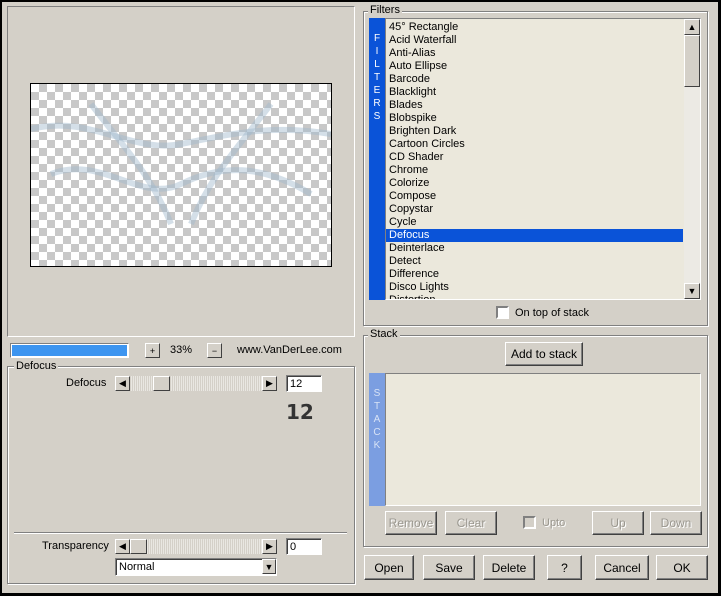  What do you see at coordinates (196, 567) in the screenshot?
I see `blend-mode-select: Normal ▼` at bounding box center [196, 567].